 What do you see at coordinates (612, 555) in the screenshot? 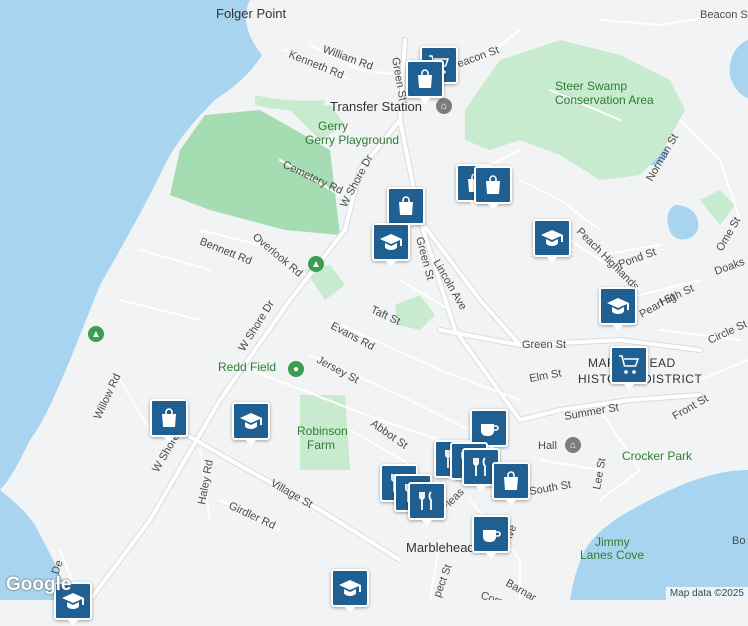
I see `label-lanes-cove: Lanes Cove` at bounding box center [612, 555].